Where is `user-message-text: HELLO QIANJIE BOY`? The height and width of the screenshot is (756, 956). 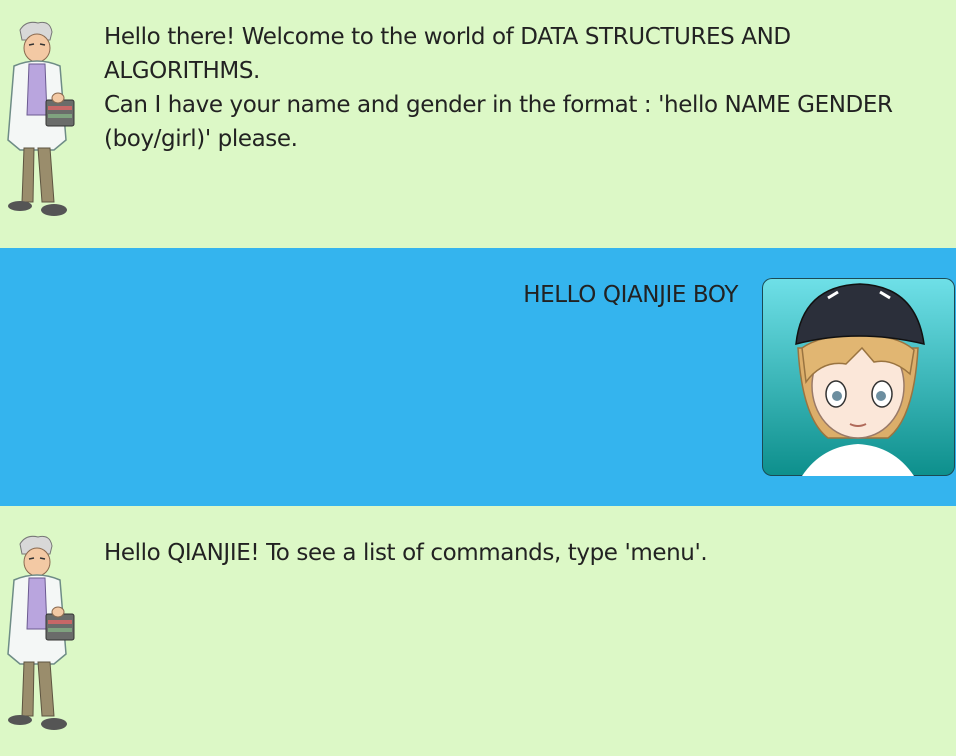
user-message-text: HELLO QIANJIE BOY is located at coordinates (630, 295).